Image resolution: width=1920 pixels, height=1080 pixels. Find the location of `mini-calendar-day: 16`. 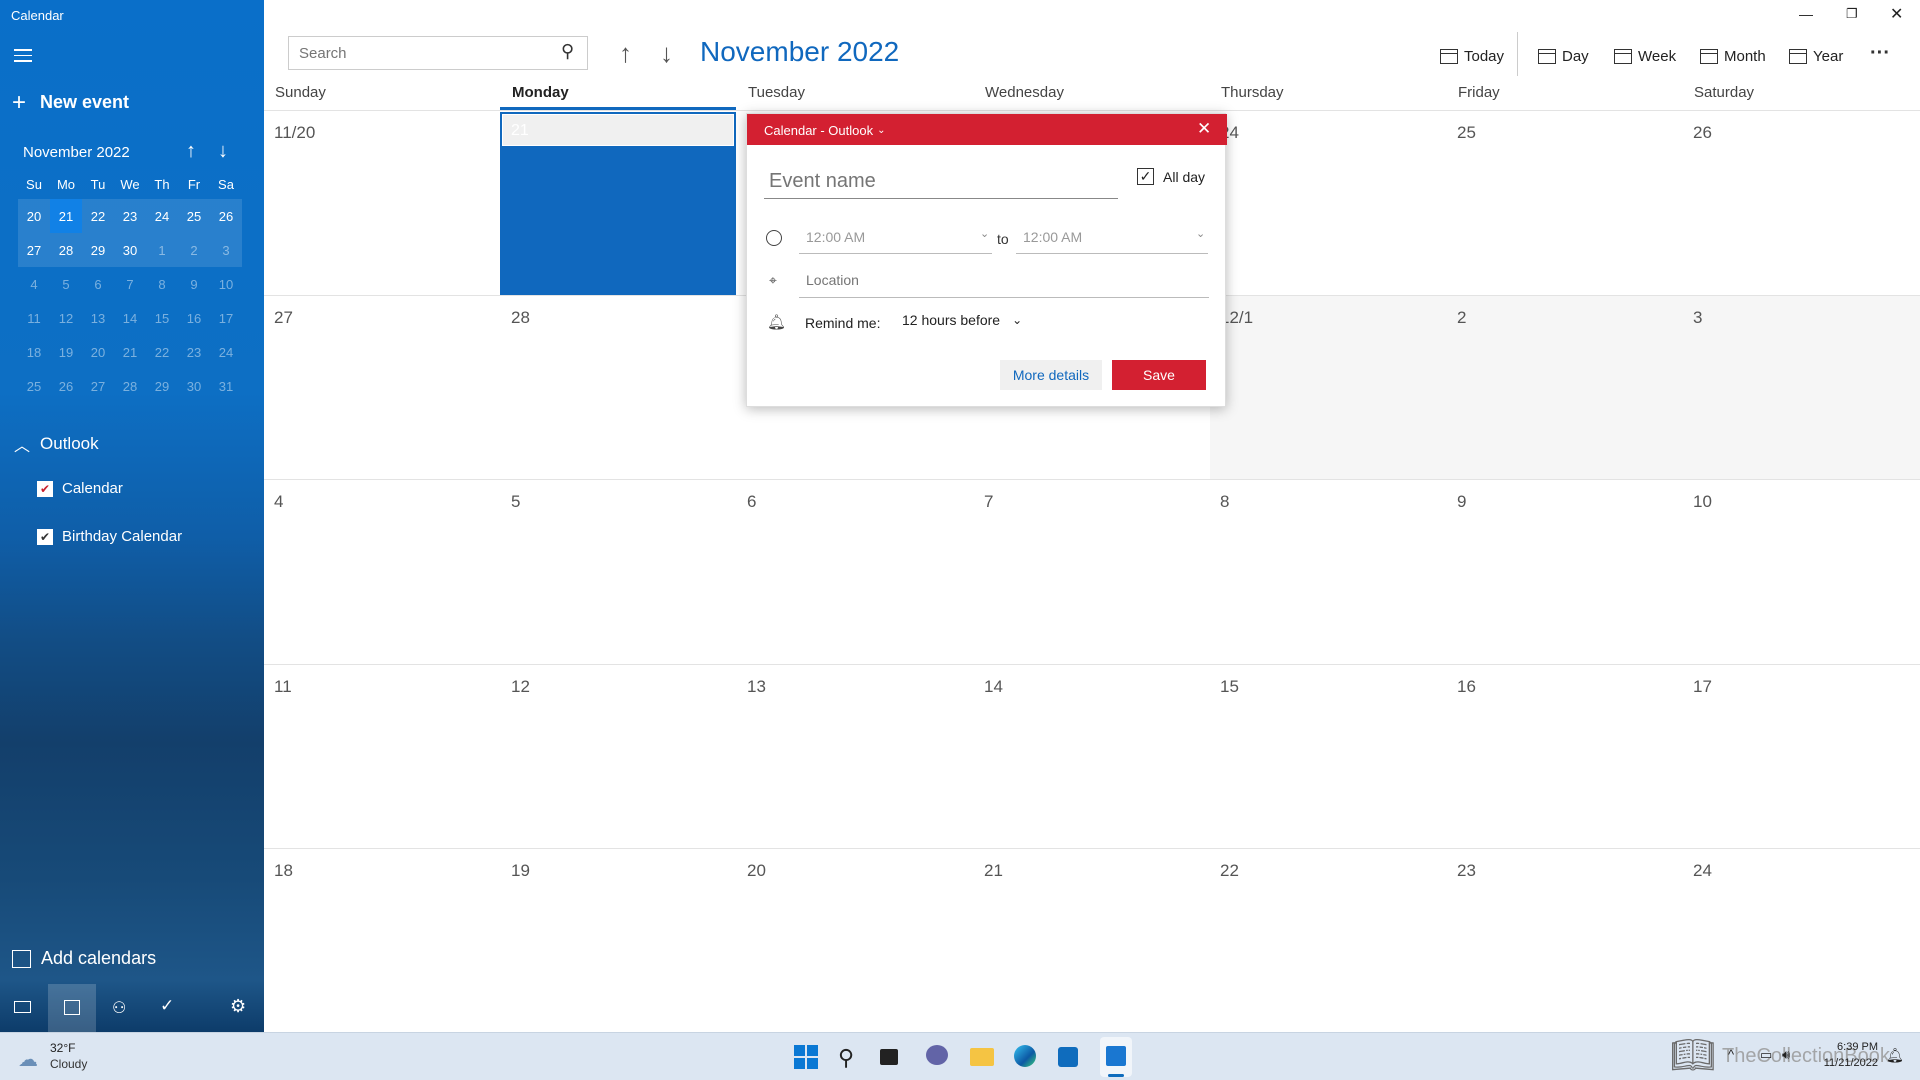

mini-calendar-day: 16 is located at coordinates (194, 318).